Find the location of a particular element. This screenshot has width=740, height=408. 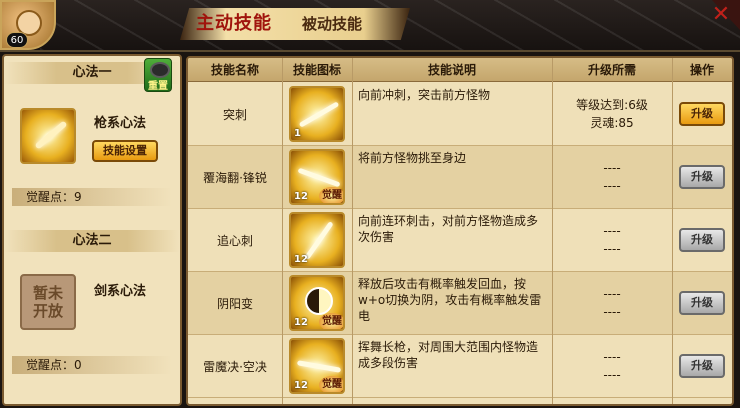

locked-method-icon: 暂未开放 is located at coordinates (48, 302).